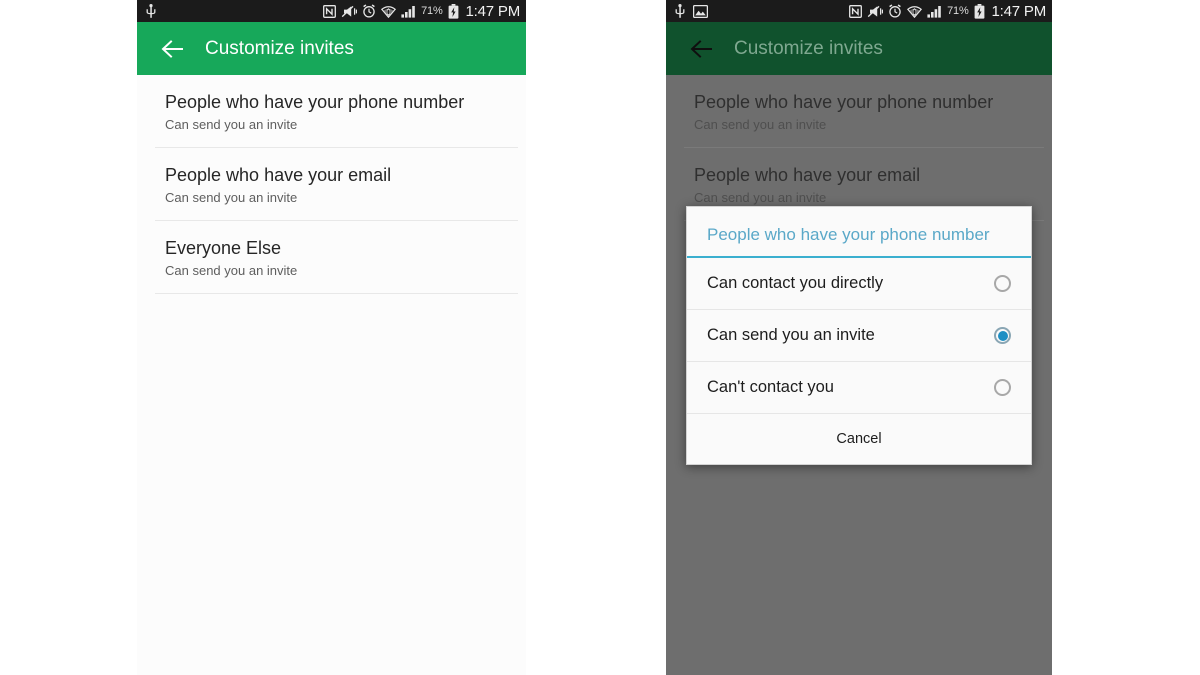  I want to click on list-item: Everyone Else Can send you an invite, so click(331, 257).